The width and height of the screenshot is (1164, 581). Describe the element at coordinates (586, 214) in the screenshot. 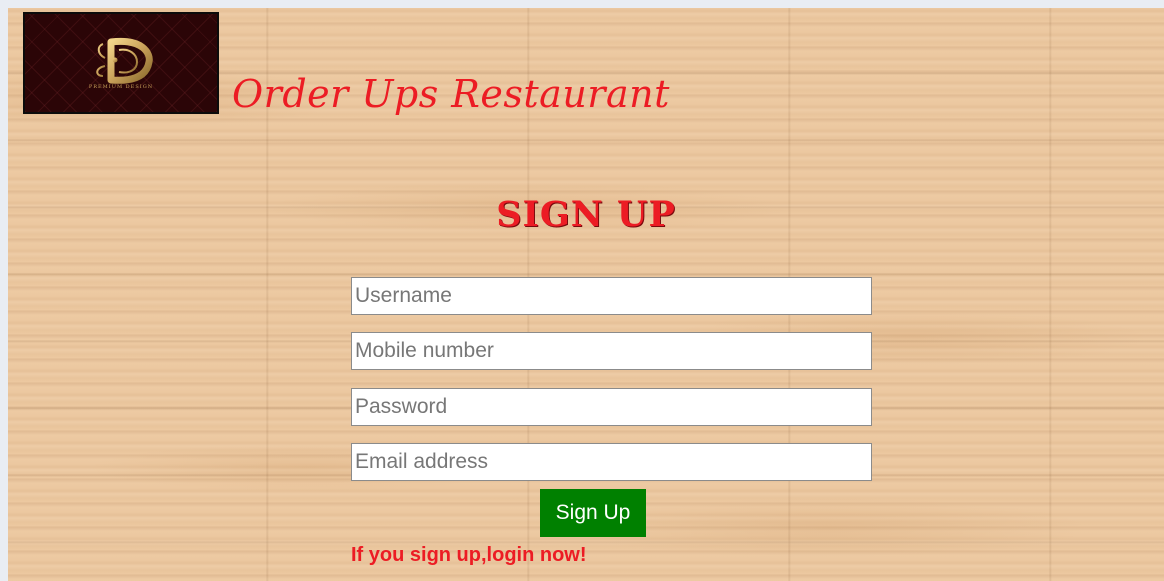

I see `page-title: SIGN UP` at that location.